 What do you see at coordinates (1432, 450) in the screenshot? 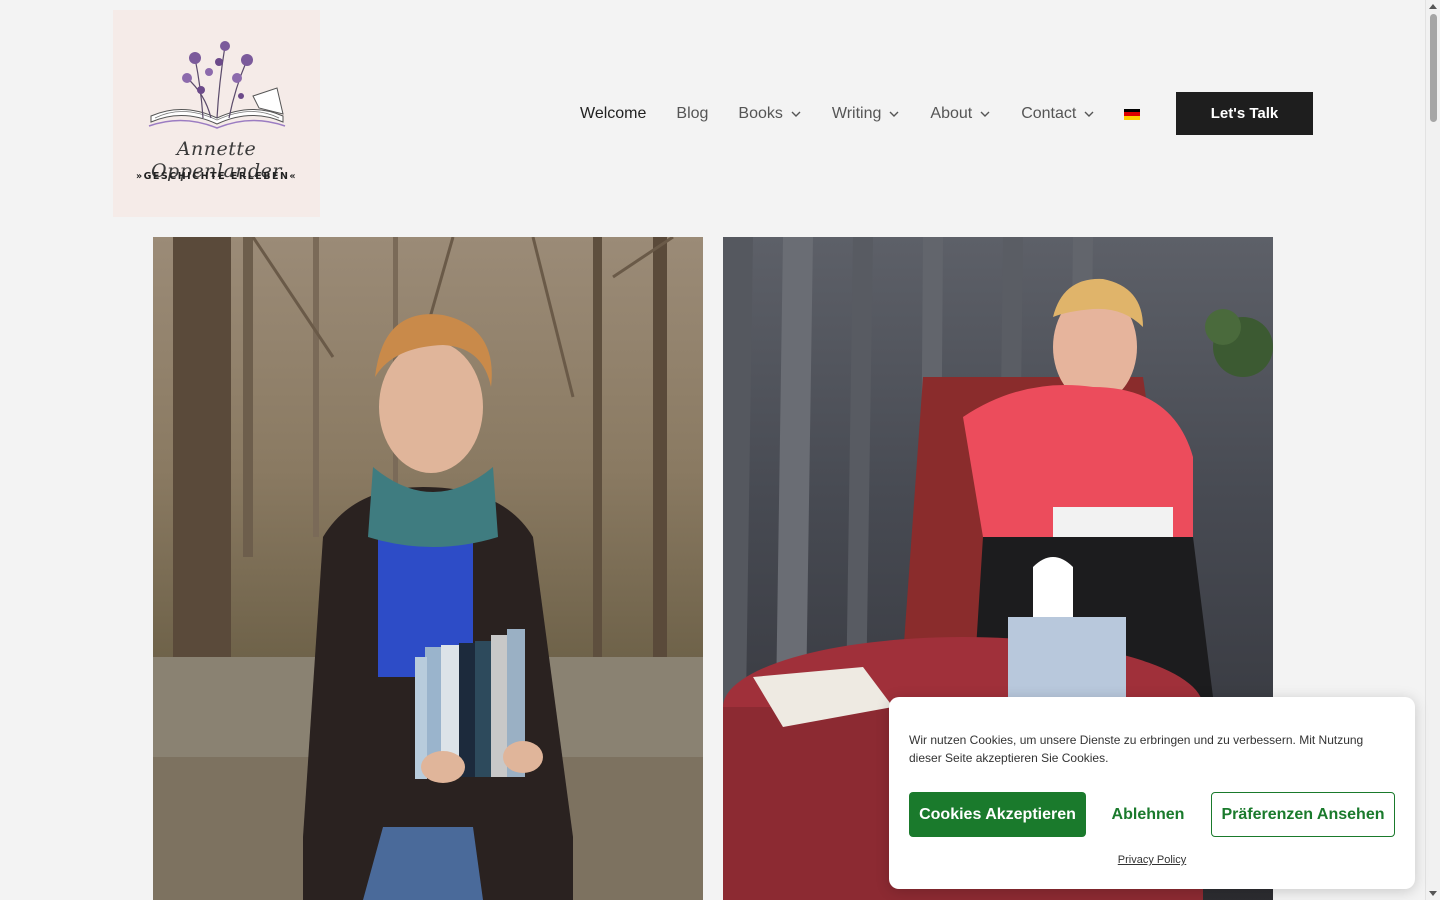
I see `page-scrollbar` at bounding box center [1432, 450].